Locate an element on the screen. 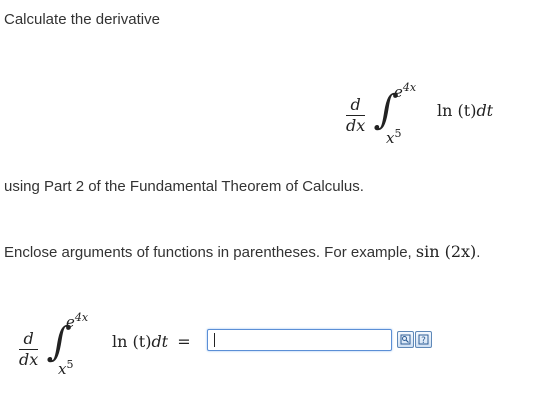  upper-limit: e4x is located at coordinates (405, 91).